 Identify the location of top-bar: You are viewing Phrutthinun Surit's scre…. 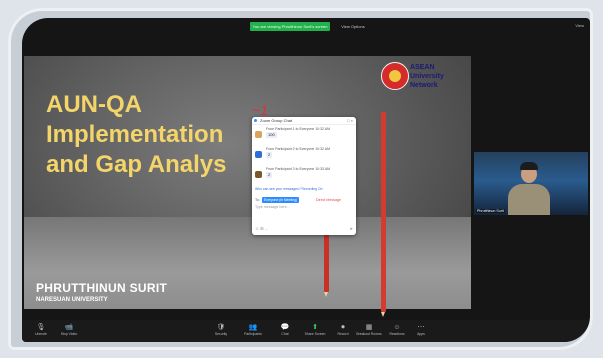
(306, 26).